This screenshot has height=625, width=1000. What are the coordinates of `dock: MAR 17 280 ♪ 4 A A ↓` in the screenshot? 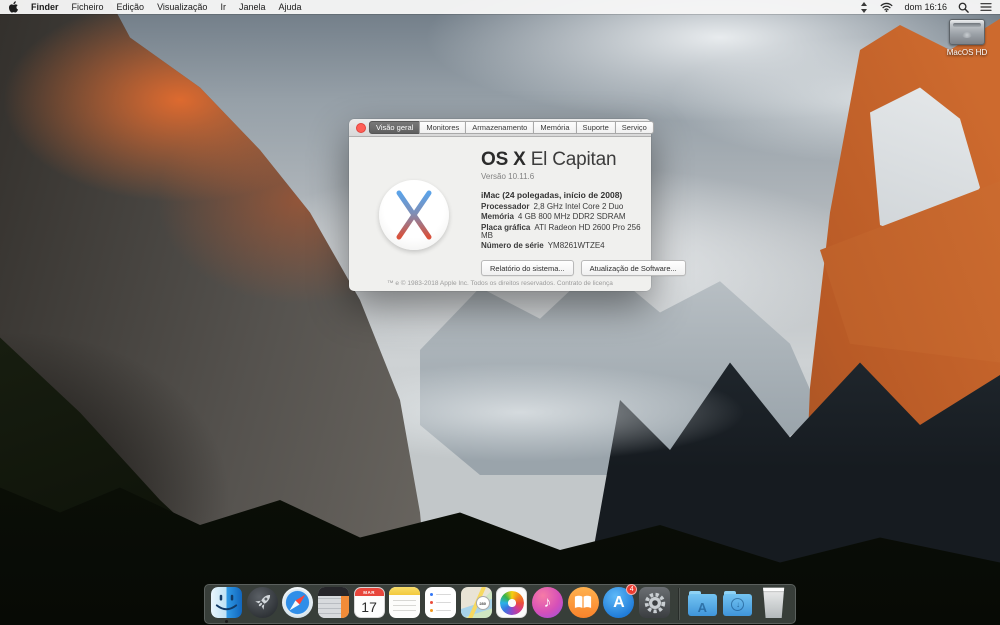 It's located at (500, 604).